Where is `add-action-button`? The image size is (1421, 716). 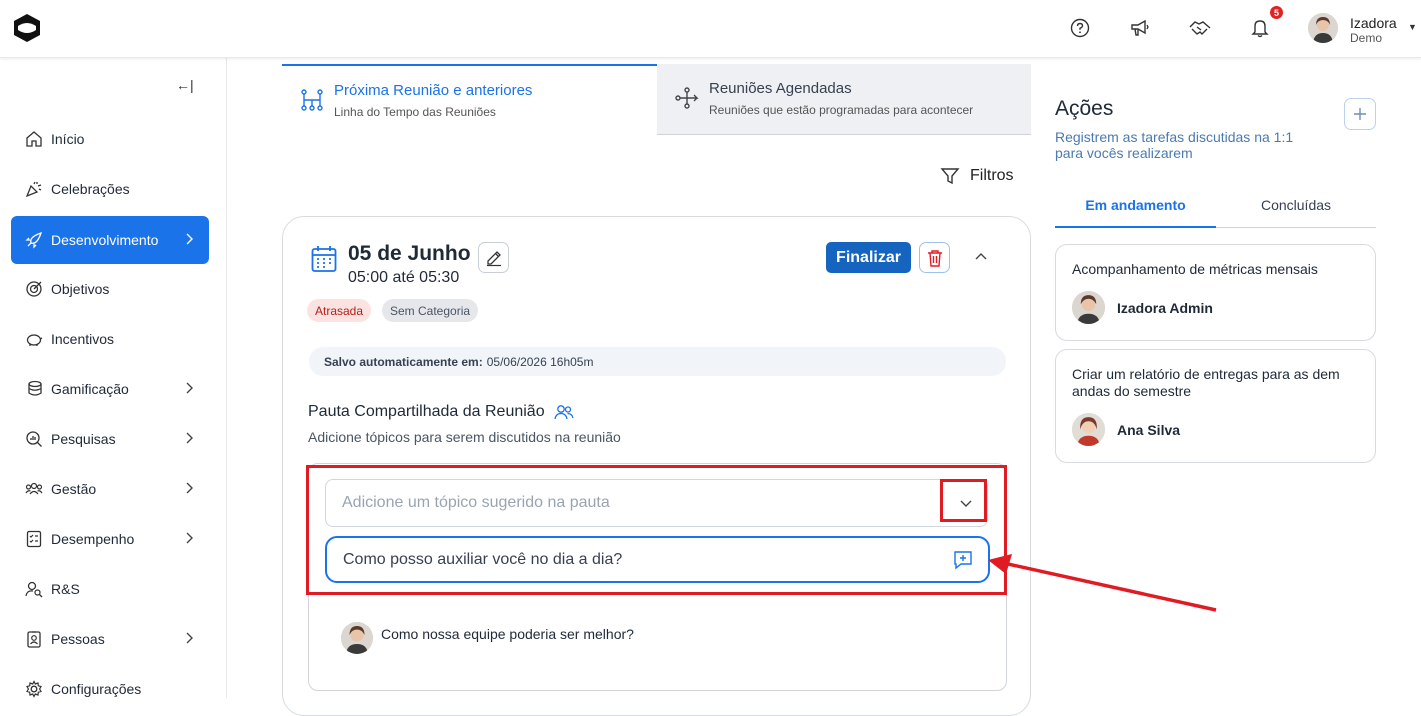
add-action-button is located at coordinates (1360, 114).